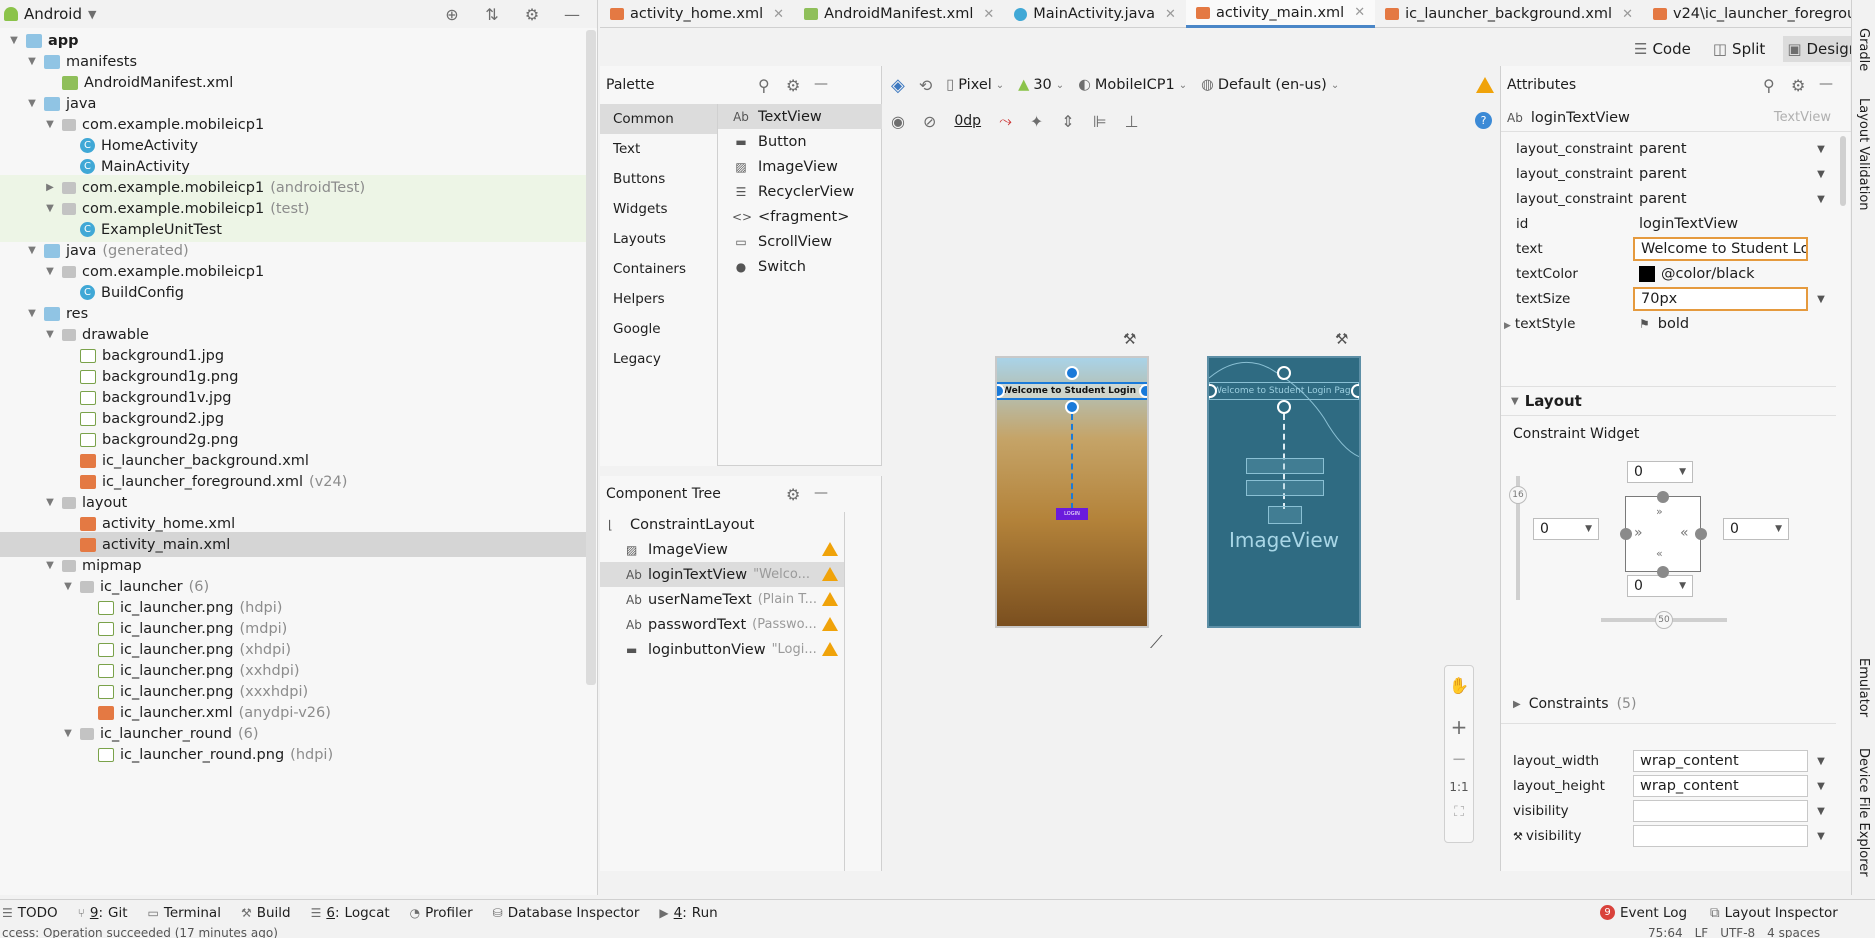 The height and width of the screenshot is (938, 1875). What do you see at coordinates (658, 179) in the screenshot?
I see `palette-category: Buttons` at bounding box center [658, 179].